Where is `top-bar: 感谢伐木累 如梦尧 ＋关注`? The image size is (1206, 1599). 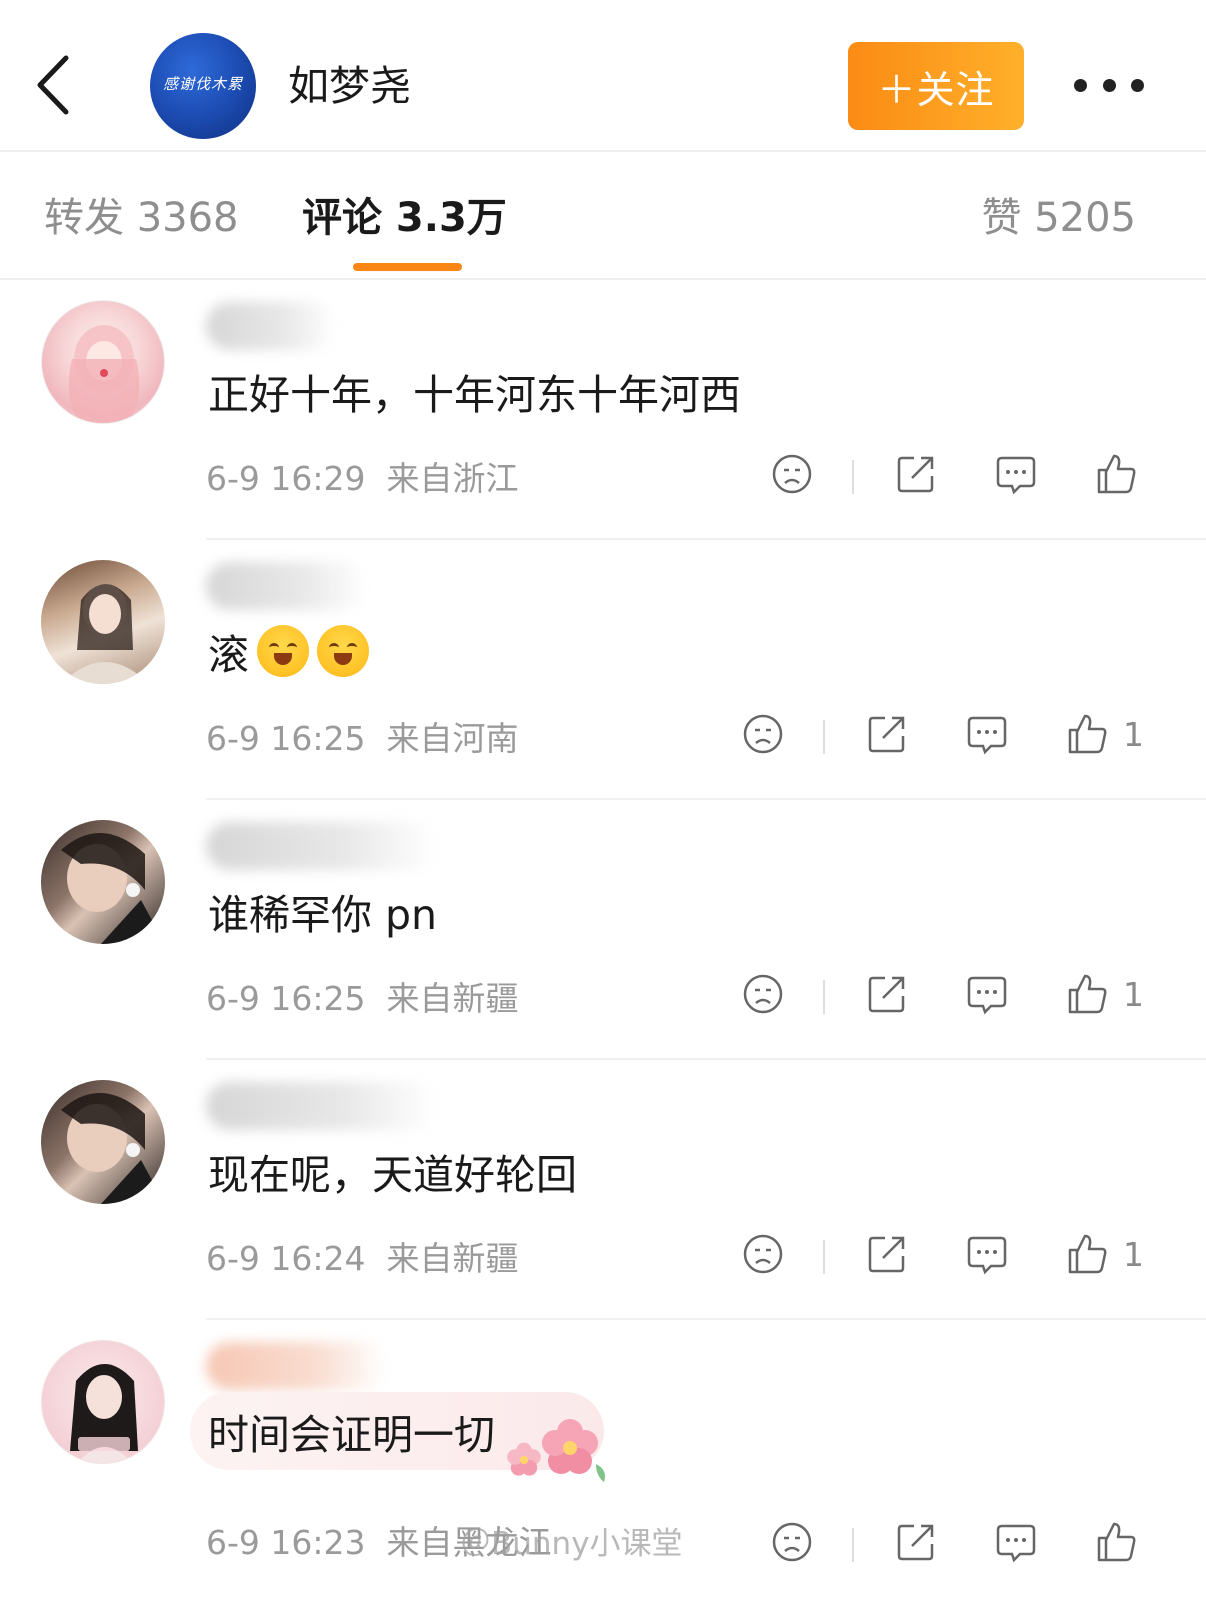 top-bar: 感谢伐木累 如梦尧 ＋关注 is located at coordinates (603, 76).